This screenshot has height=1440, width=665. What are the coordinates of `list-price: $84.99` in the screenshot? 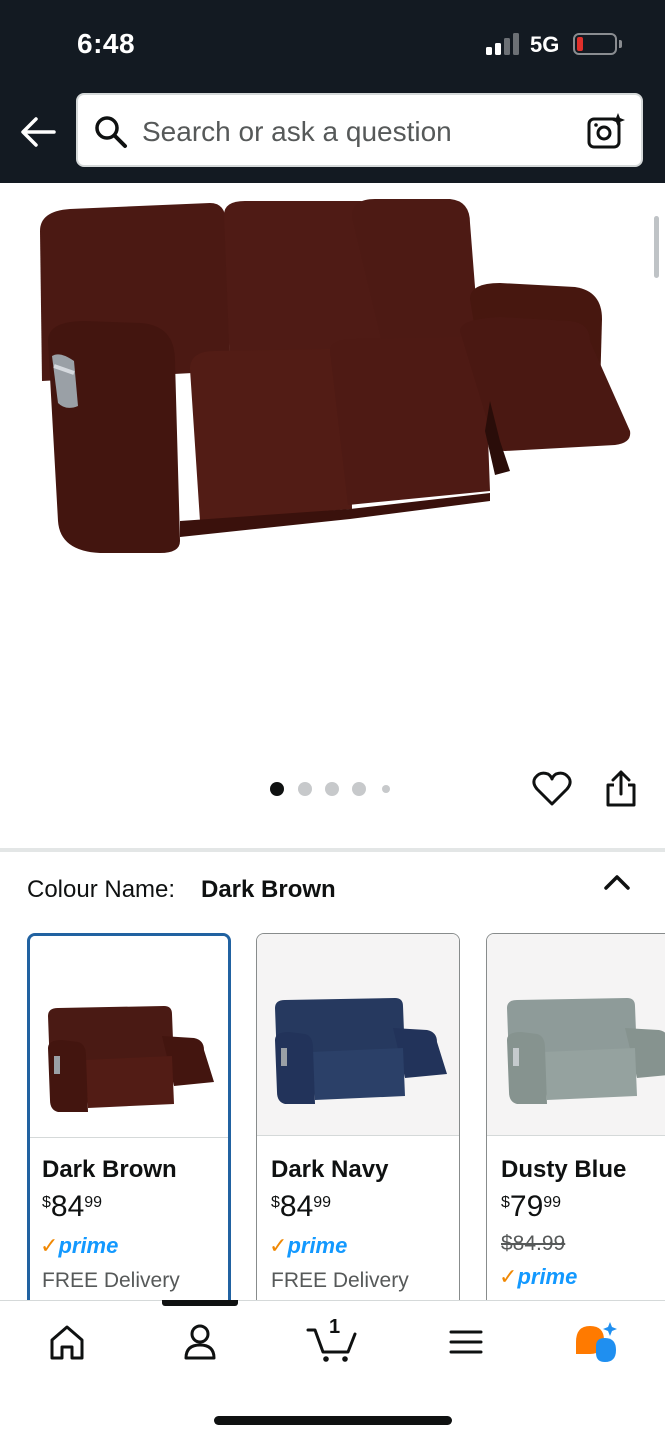 It's located at (533, 1243).